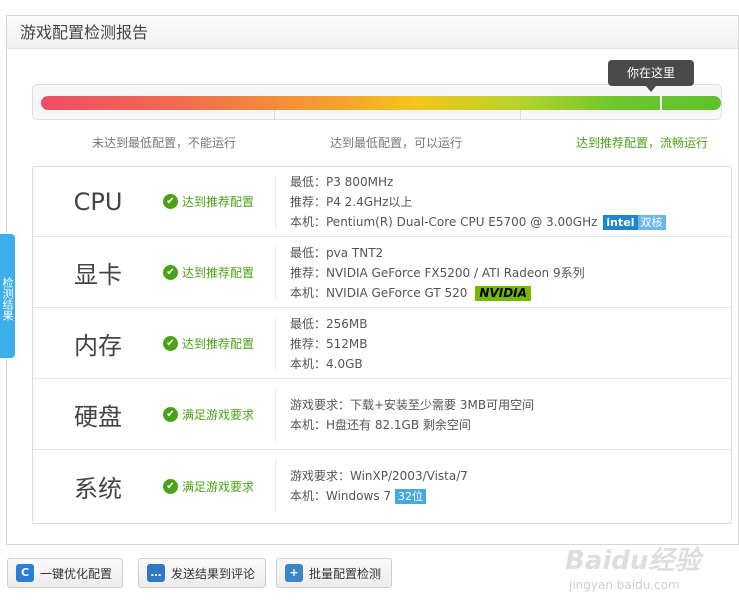  What do you see at coordinates (379, 292) in the screenshot?
I see `detail-local-text: 本机：NVIDIA GeForce GT 520` at bounding box center [379, 292].